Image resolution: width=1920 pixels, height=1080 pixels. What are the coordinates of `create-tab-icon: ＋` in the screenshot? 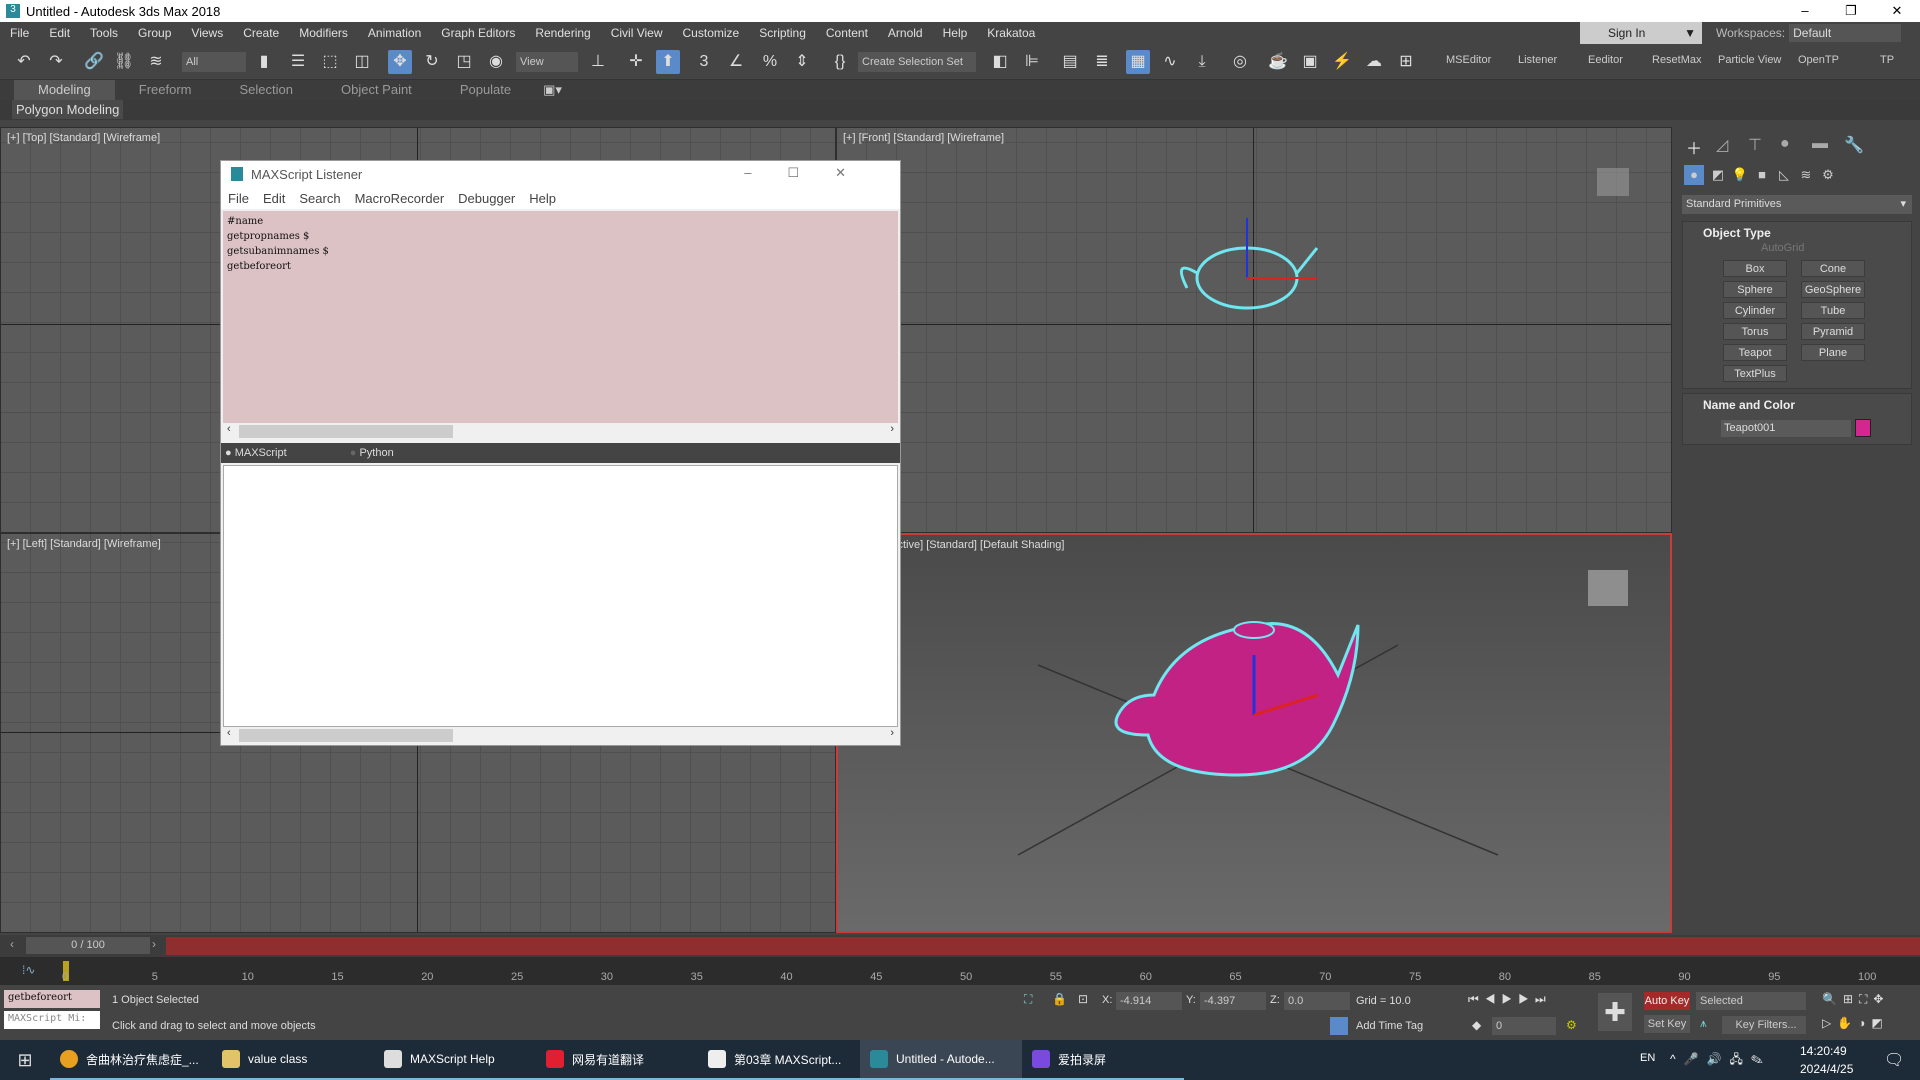 It's located at (1694, 147).